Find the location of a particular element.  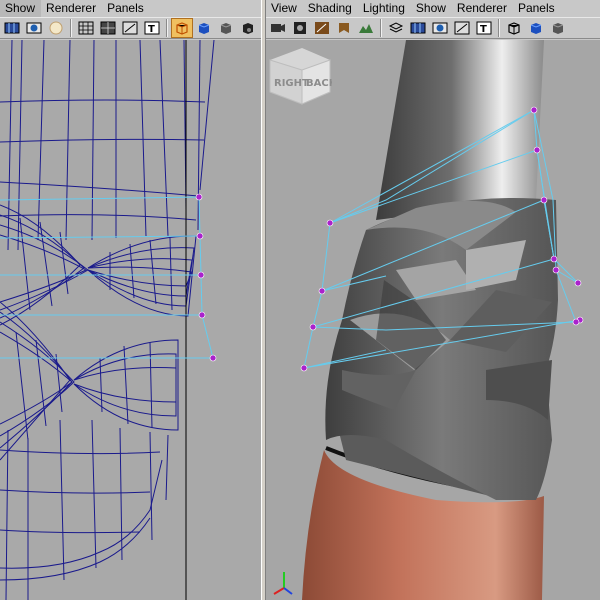

smooth-shade-icon is located at coordinates (108, 28).